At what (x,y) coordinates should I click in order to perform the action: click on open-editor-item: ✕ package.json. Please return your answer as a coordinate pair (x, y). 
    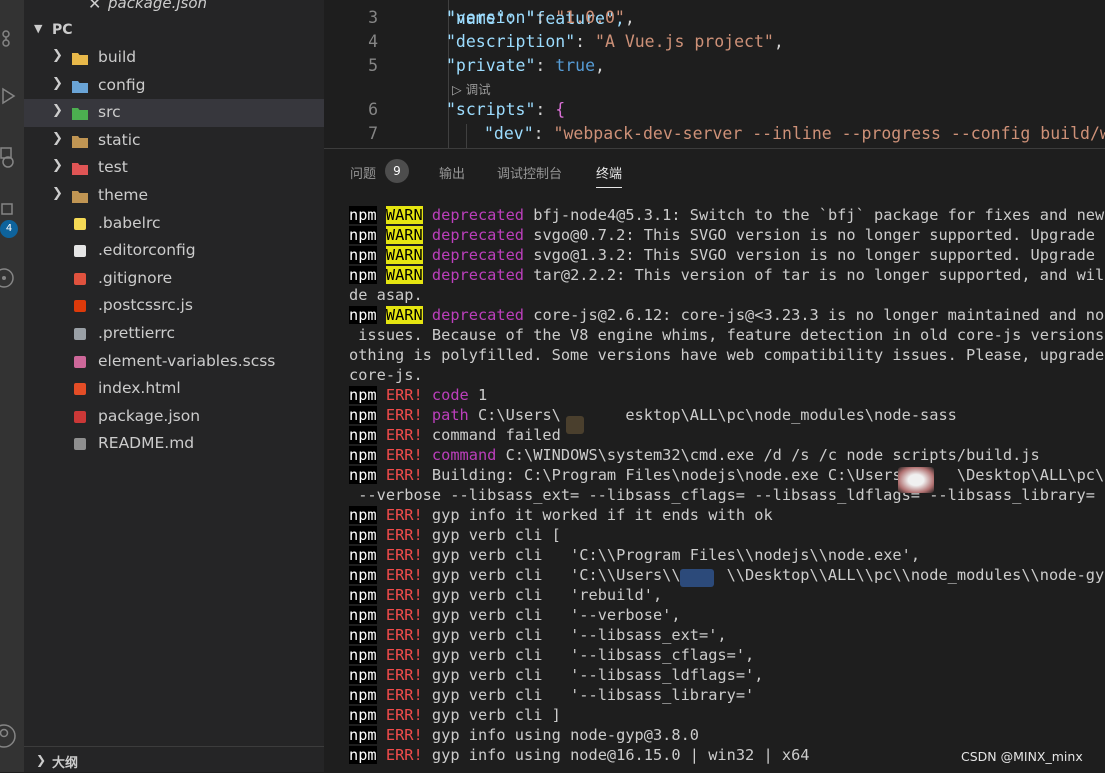
    Looking at the image, I should click on (174, 8).